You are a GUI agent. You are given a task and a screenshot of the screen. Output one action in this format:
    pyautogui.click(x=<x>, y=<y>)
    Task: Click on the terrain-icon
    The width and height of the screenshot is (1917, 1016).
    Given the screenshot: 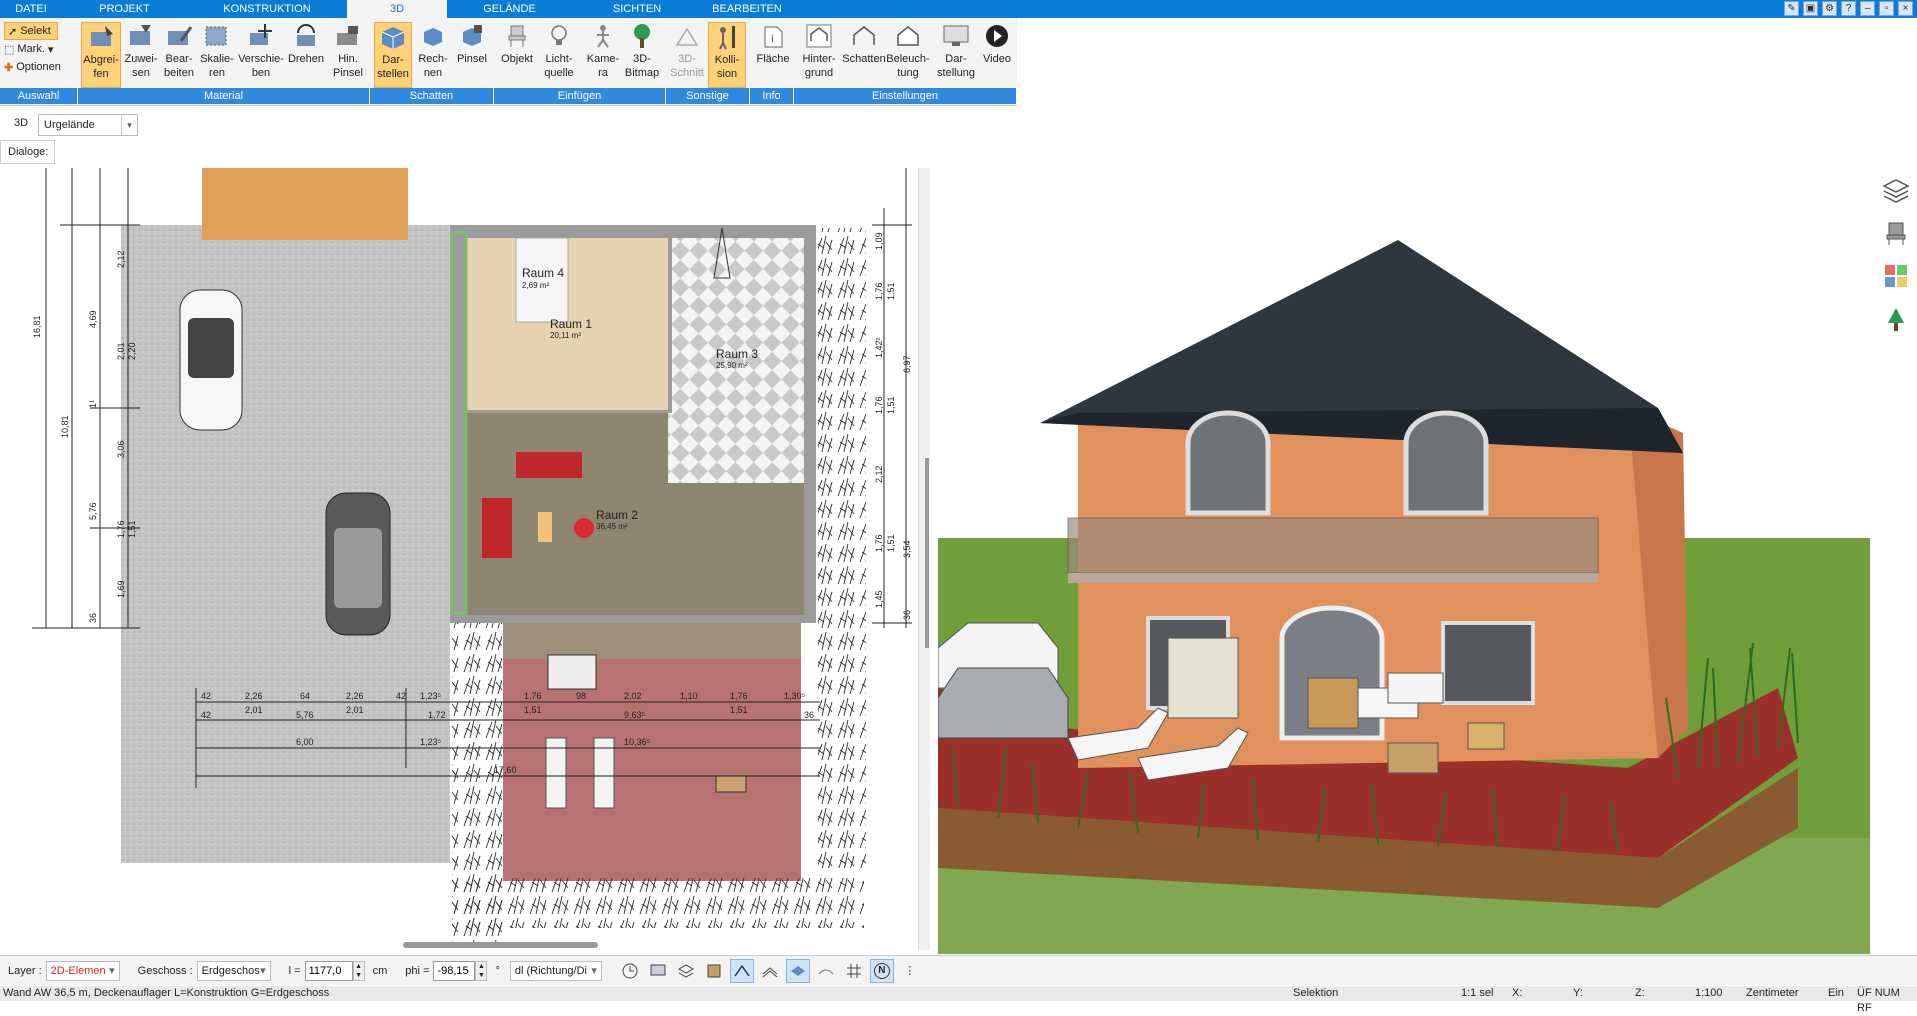 What is the action you would take?
    pyautogui.click(x=826, y=971)
    